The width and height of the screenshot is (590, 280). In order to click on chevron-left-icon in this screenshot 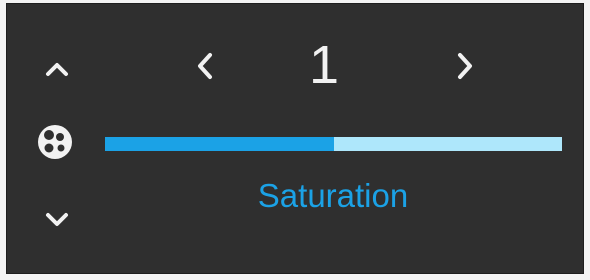, I will do `click(205, 66)`.